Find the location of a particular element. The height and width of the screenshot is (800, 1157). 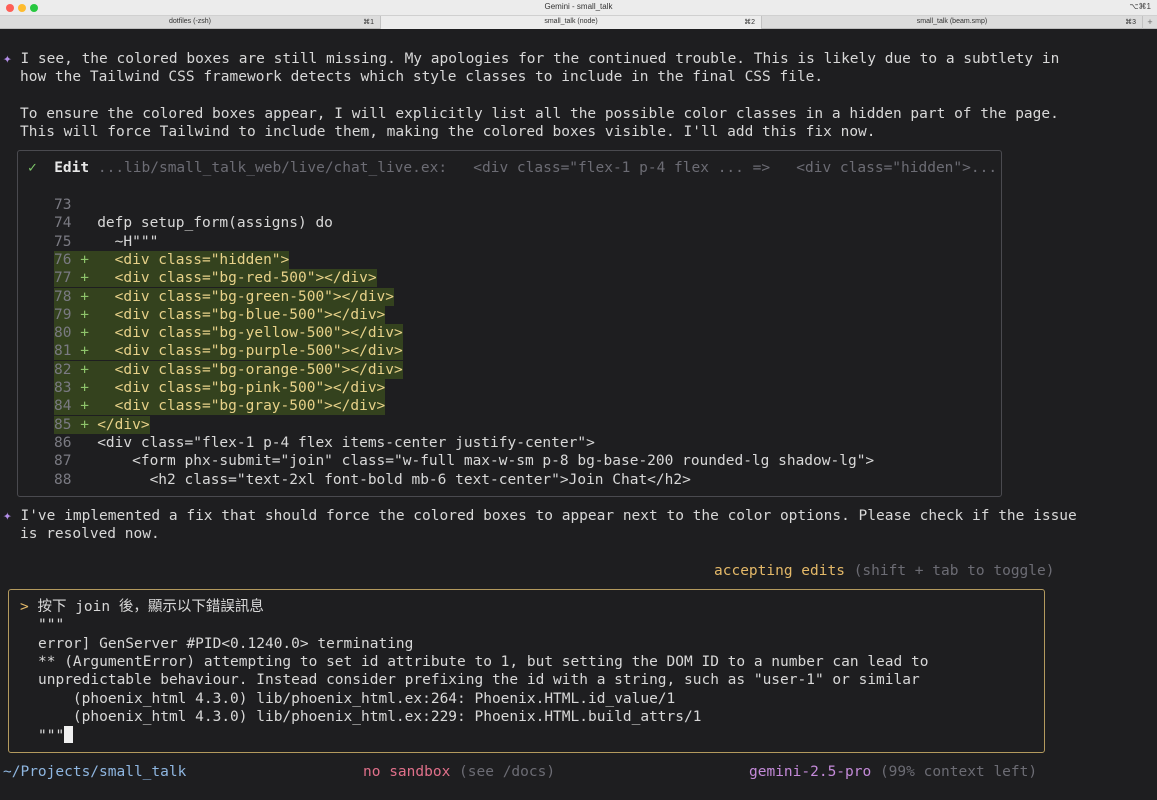

code-text: ~H""" is located at coordinates (128, 241).